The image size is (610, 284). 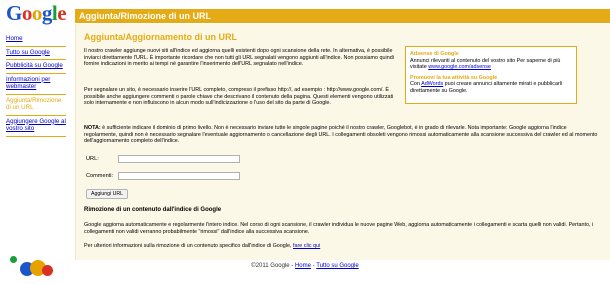 What do you see at coordinates (337, 266) in the screenshot?
I see `footer-tutto-link: Tutto su Google` at bounding box center [337, 266].